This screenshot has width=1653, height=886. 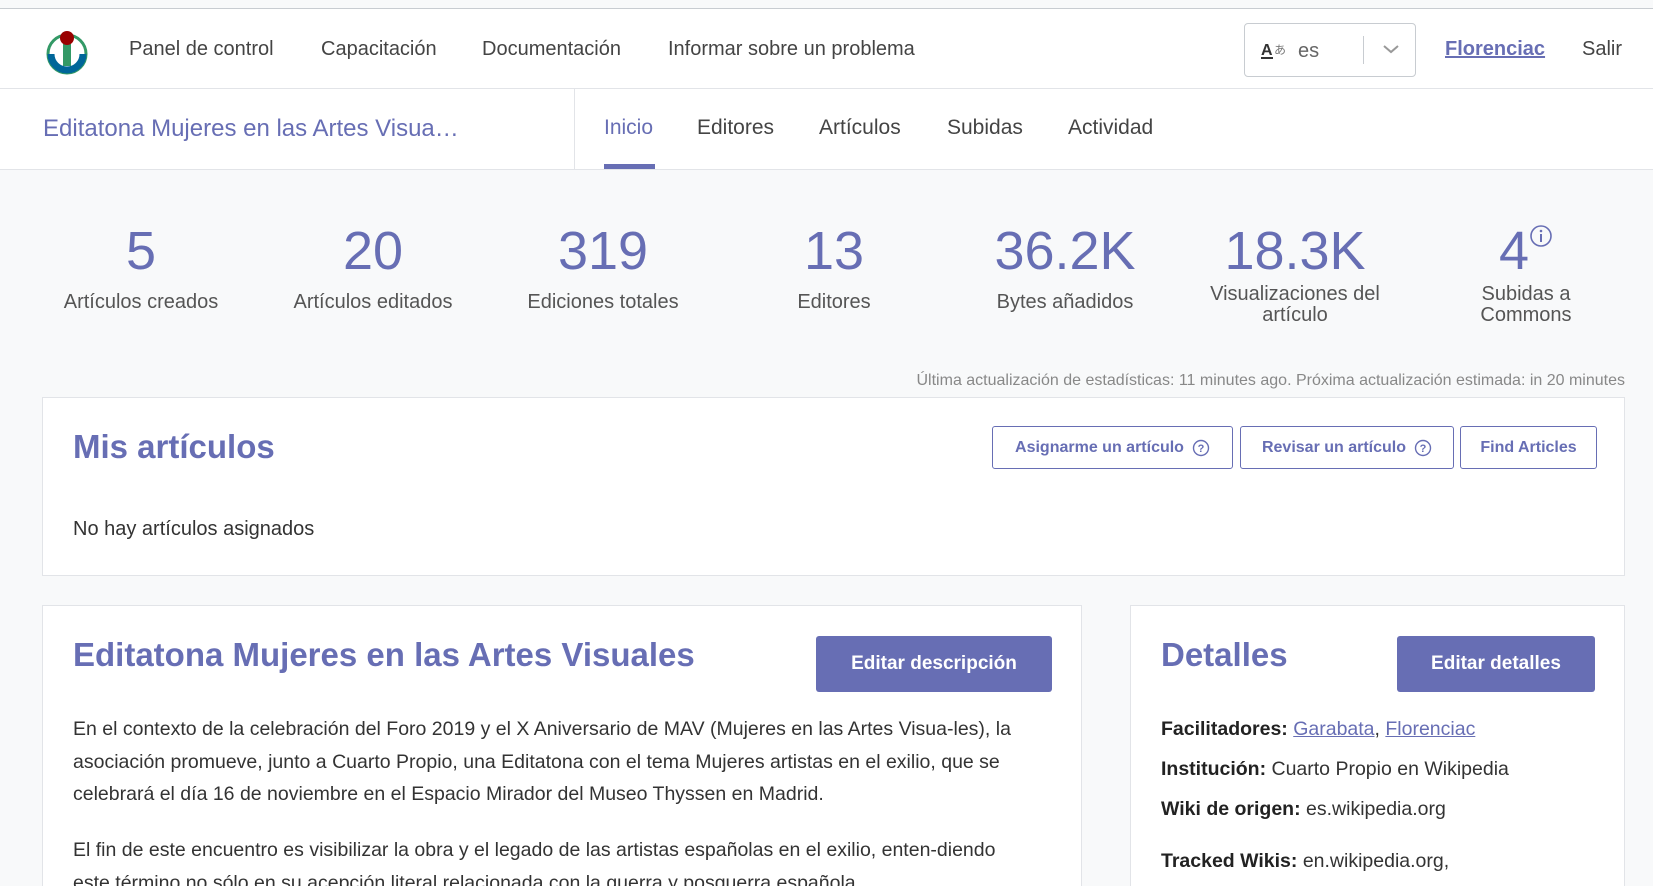 I want to click on stat-editors: 13 Editores, so click(x=834, y=266).